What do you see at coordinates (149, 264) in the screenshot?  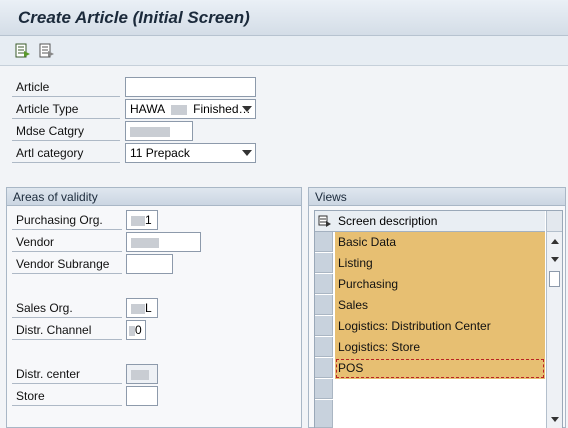 I see `vendor-subrange-input` at bounding box center [149, 264].